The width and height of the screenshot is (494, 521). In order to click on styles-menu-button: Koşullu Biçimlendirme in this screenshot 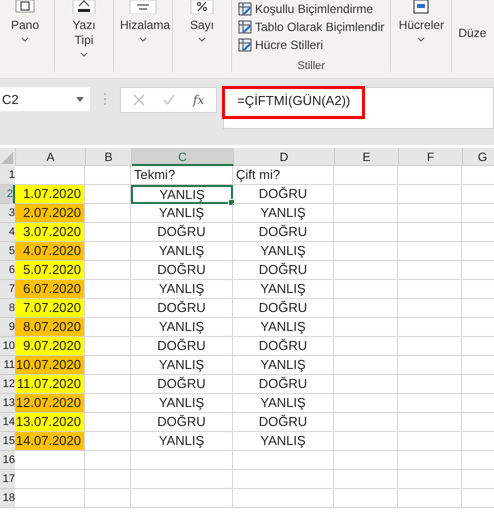, I will do `click(311, 9)`.